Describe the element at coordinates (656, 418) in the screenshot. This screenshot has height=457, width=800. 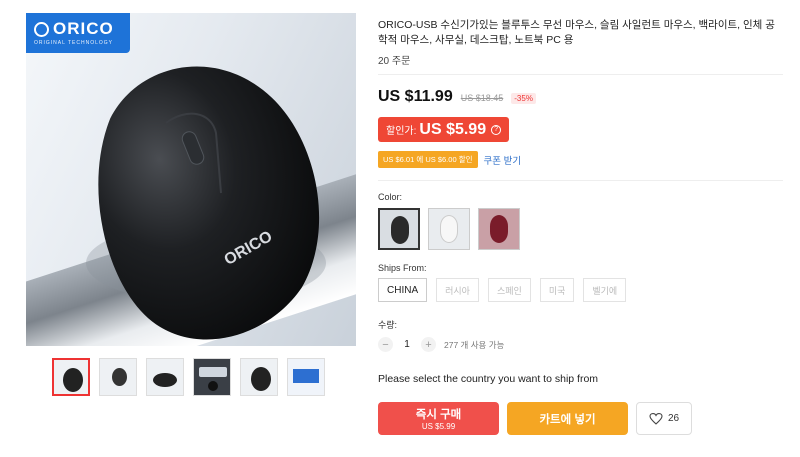
I see `heart-icon` at that location.